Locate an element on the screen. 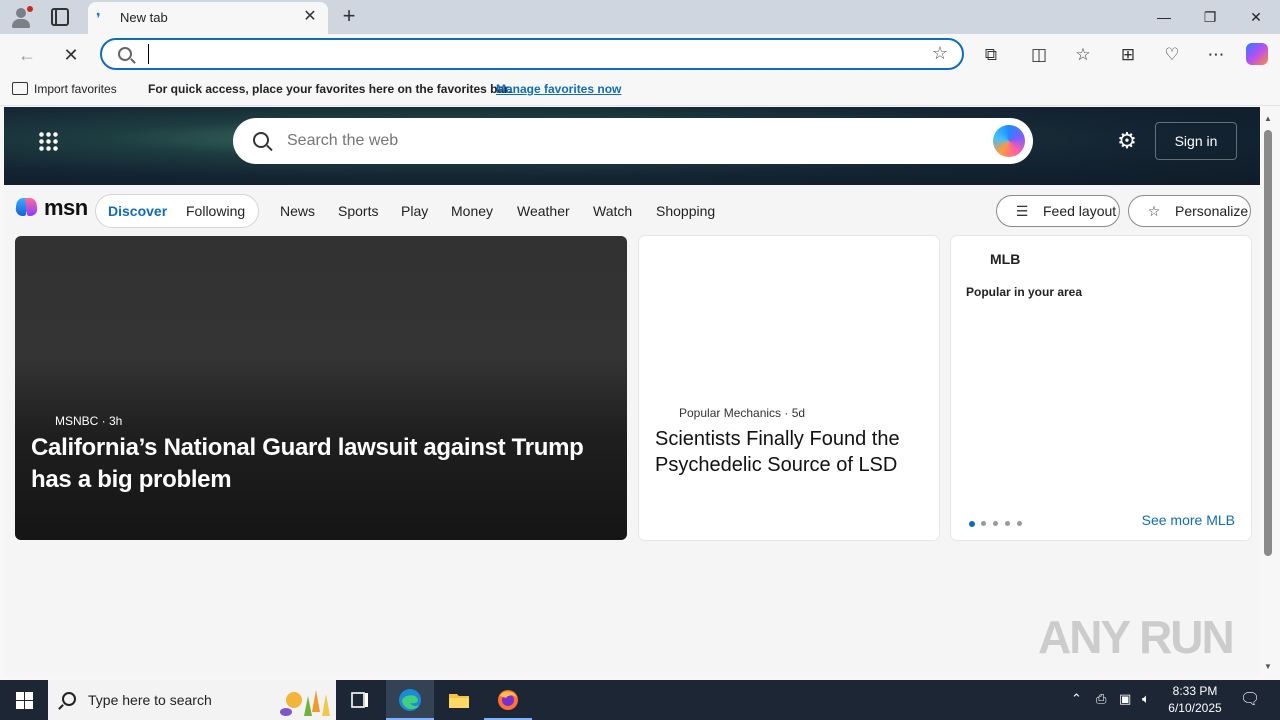 Image resolution: width=1280 pixels, height=720 pixels. address-bar: ☆ is located at coordinates (532, 54).